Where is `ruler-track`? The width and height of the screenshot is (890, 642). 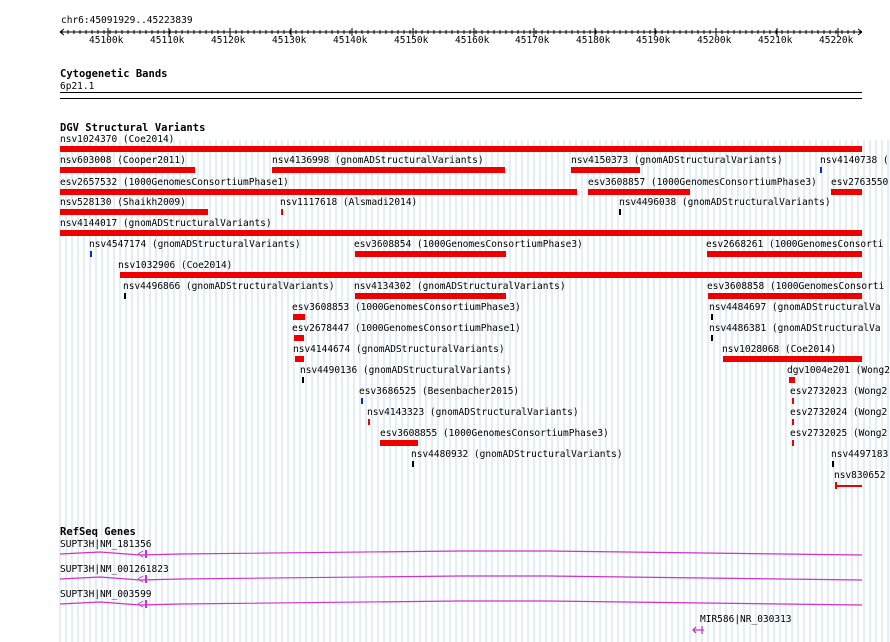 ruler-track is located at coordinates (445, 32).